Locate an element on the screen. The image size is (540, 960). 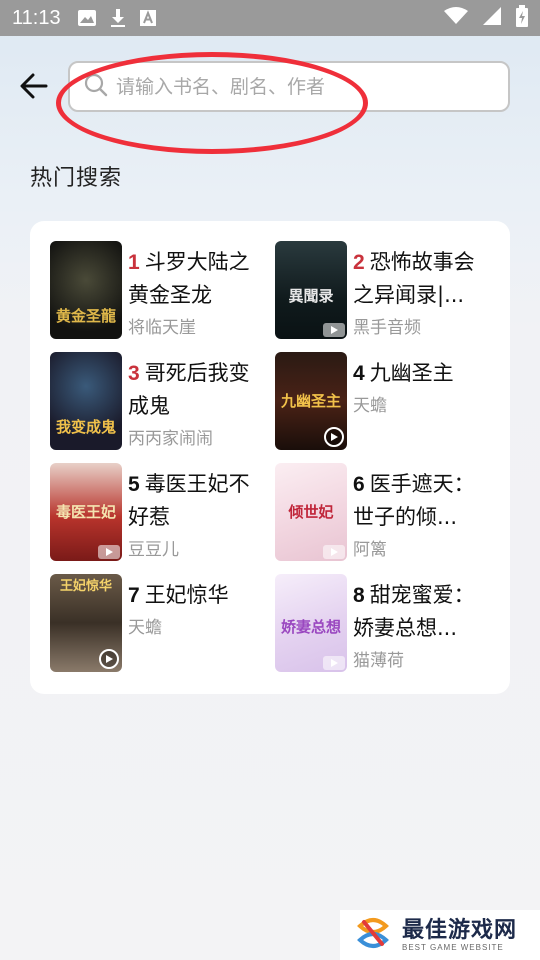
book-author: 猫薄荷 is located at coordinates (378, 661).